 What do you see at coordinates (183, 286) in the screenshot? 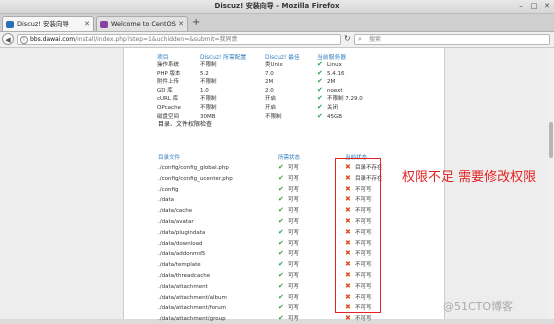
I see `perm-path: ./data/attachment` at bounding box center [183, 286].